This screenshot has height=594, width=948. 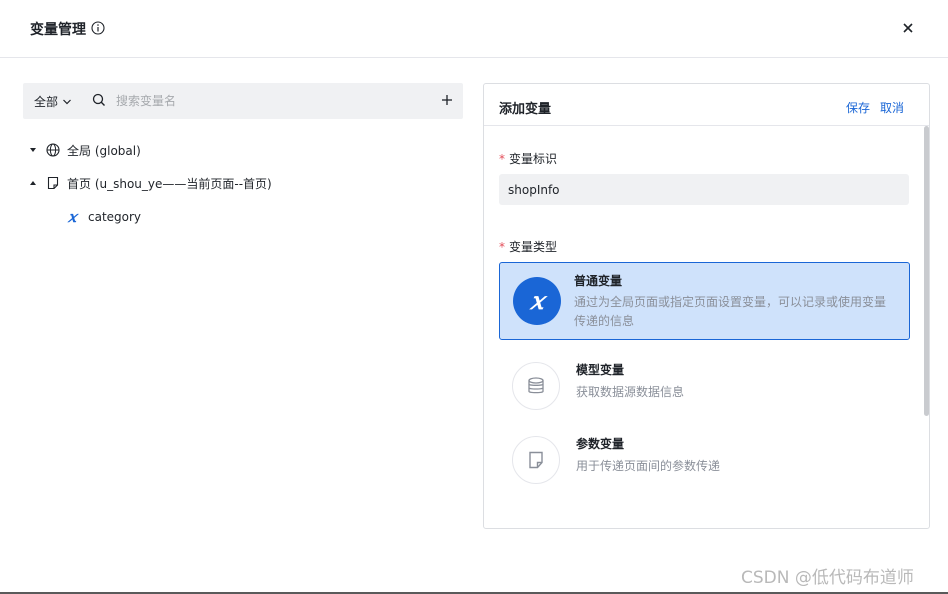 I want to click on type-option-model: 模型变量 获取数据源数据信息, so click(x=704, y=386).